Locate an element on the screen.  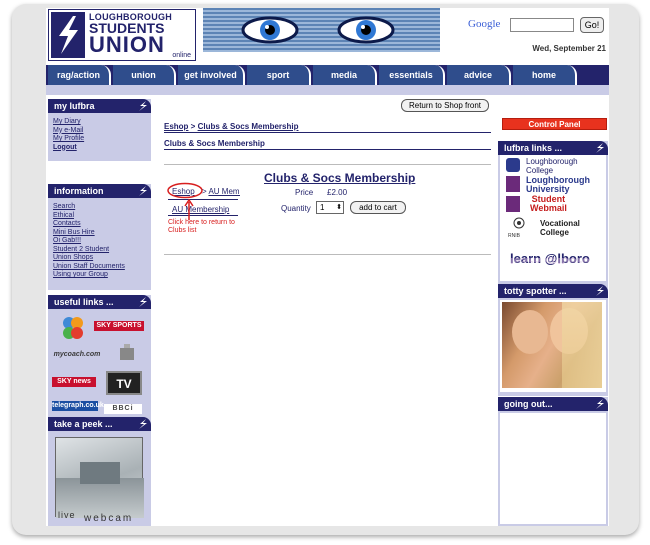
stepper-arrows-icon: ⬍ is located at coordinates (339, 207).